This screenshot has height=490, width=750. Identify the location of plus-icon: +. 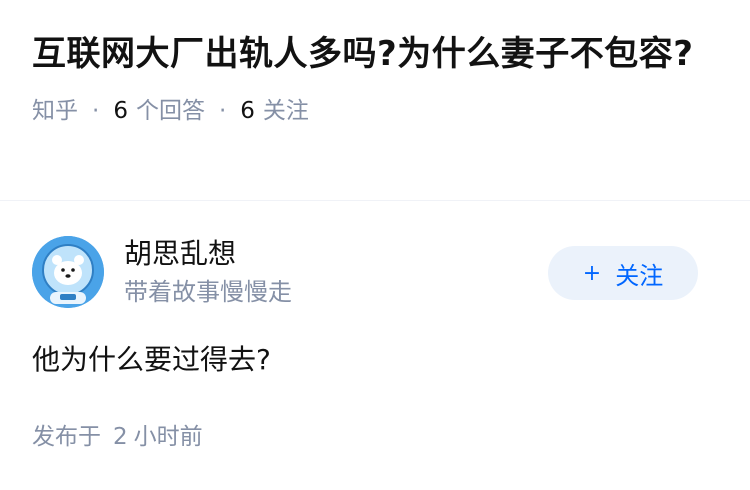
(592, 273).